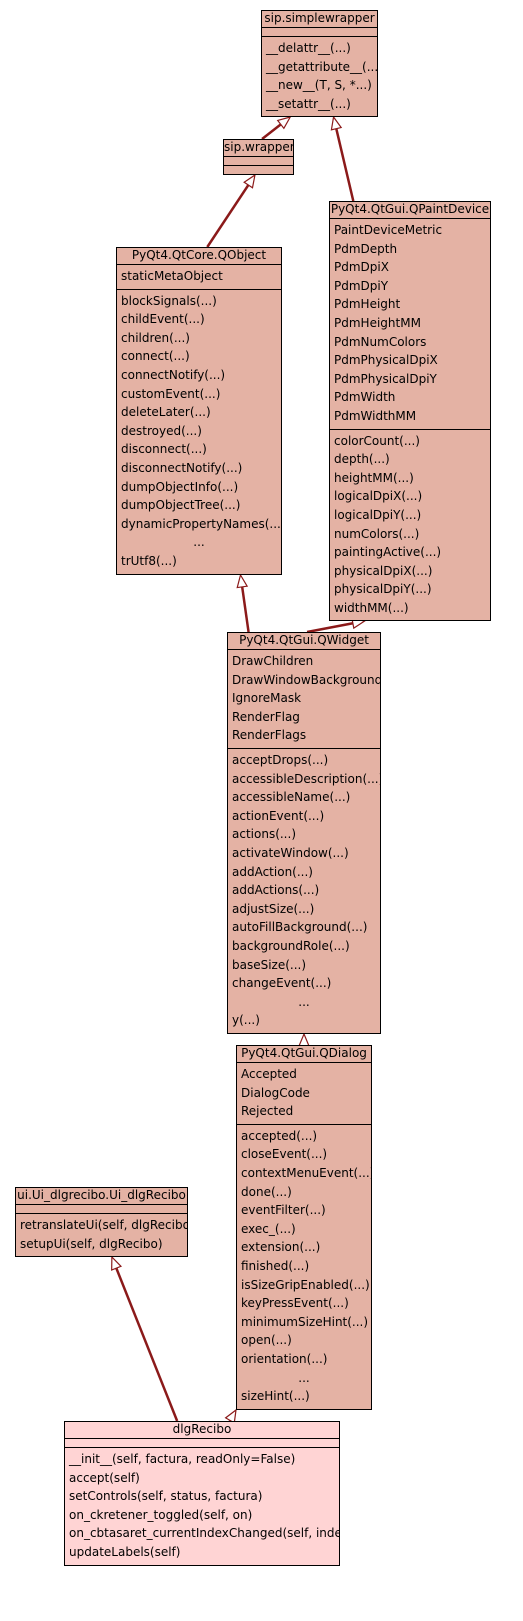 The width and height of the screenshot is (523, 1621). I want to click on attribute-item: Accepted, so click(269, 1074).